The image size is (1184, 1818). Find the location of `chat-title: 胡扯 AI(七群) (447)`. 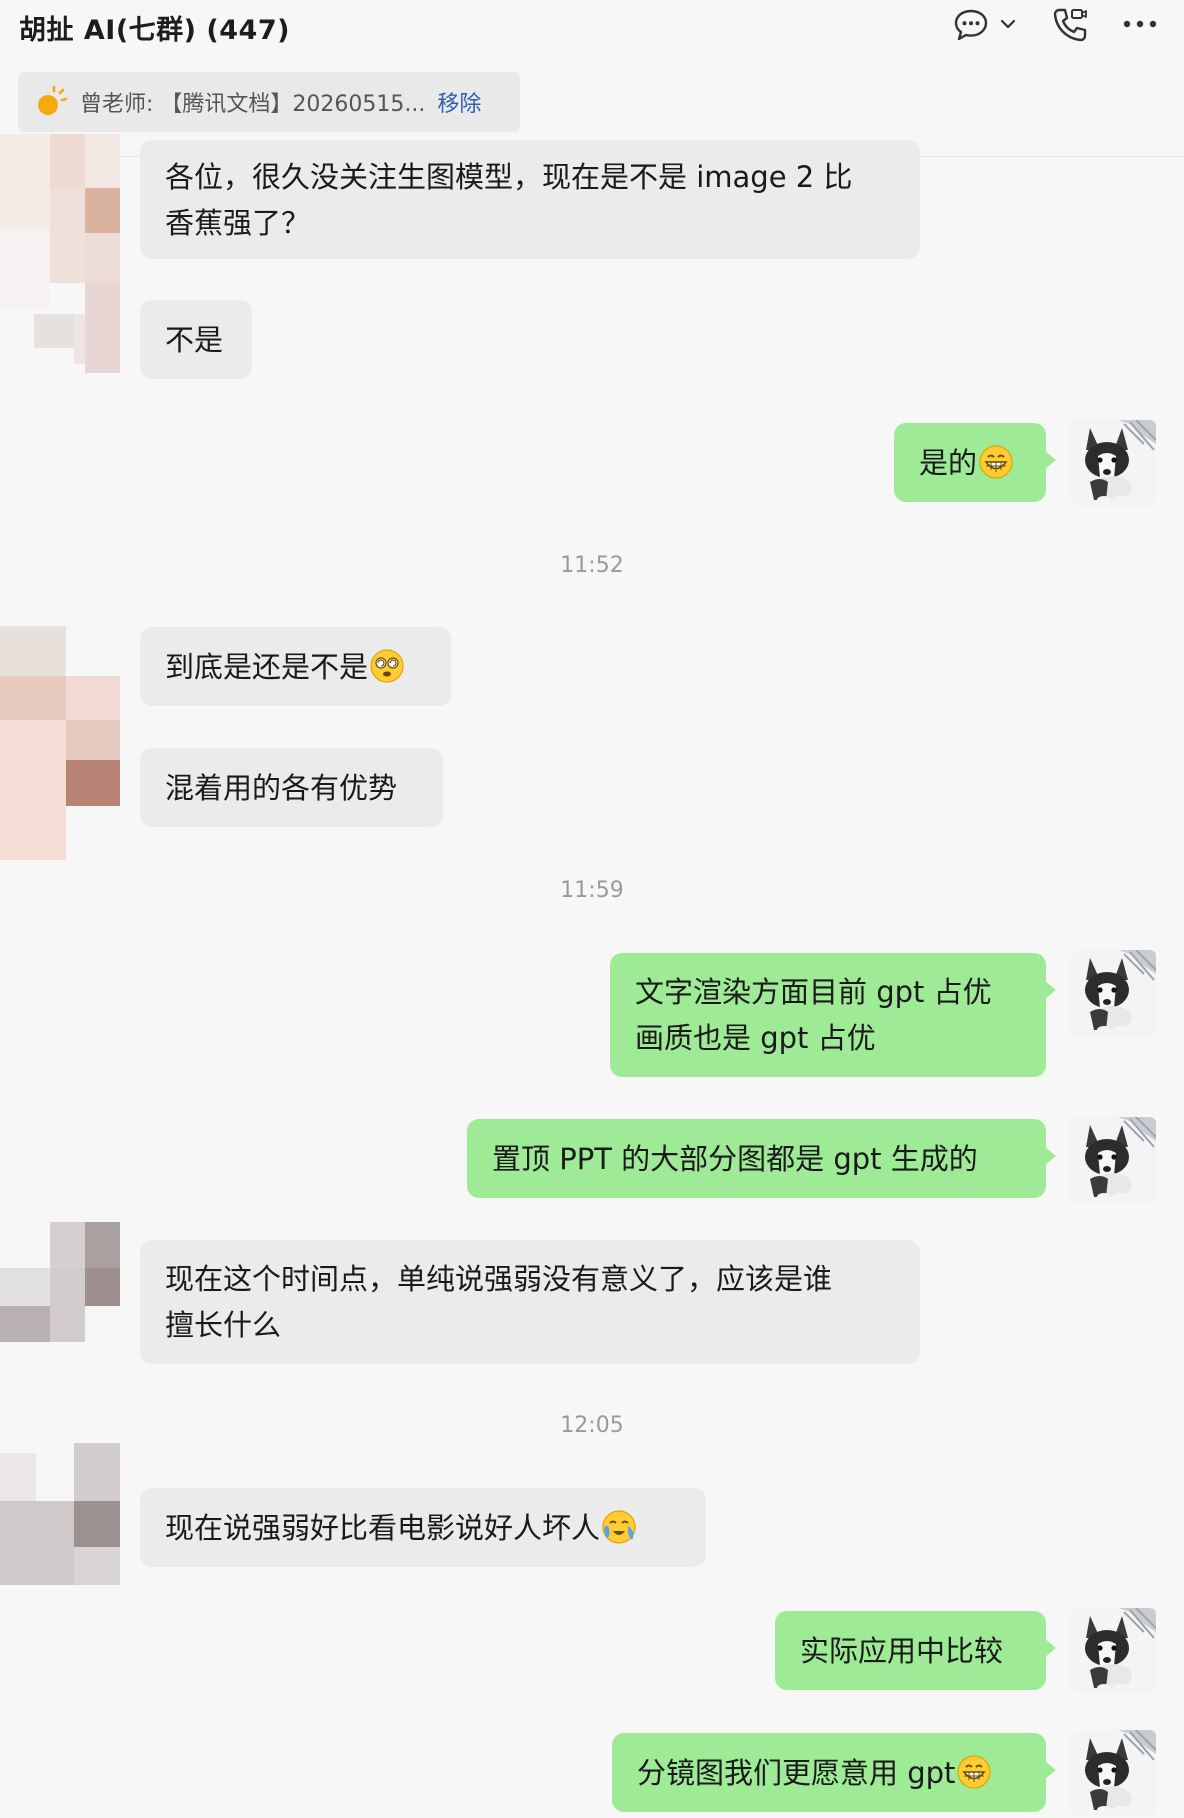

chat-title: 胡扯 AI(七群) (447) is located at coordinates (154, 30).